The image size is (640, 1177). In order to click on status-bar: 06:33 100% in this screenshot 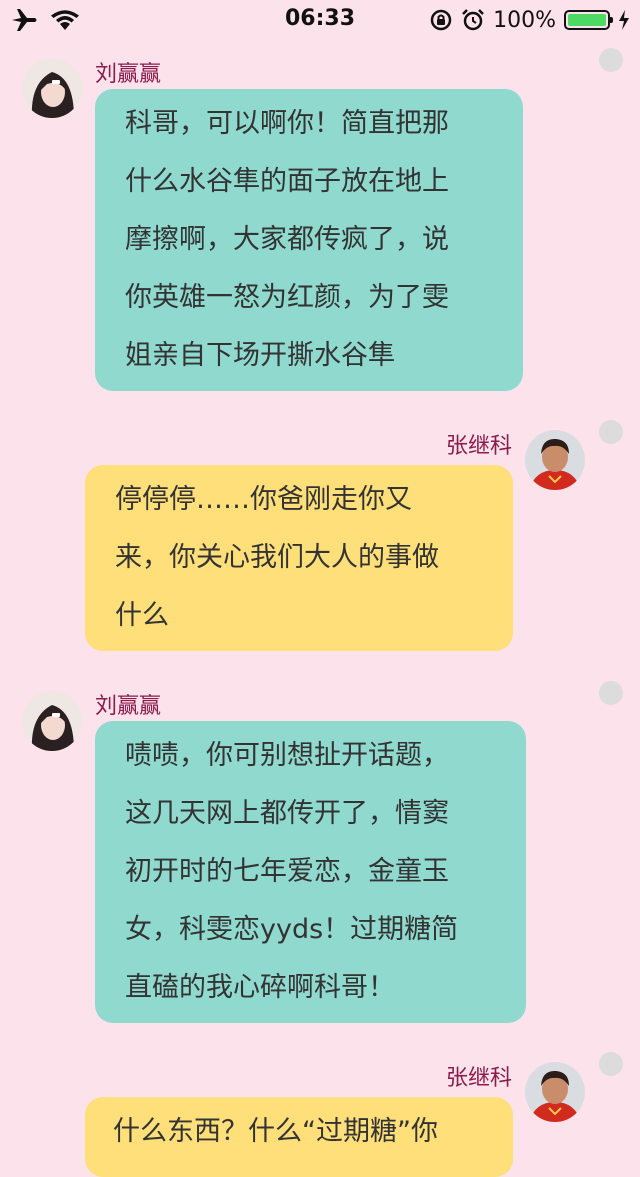, I will do `click(320, 20)`.